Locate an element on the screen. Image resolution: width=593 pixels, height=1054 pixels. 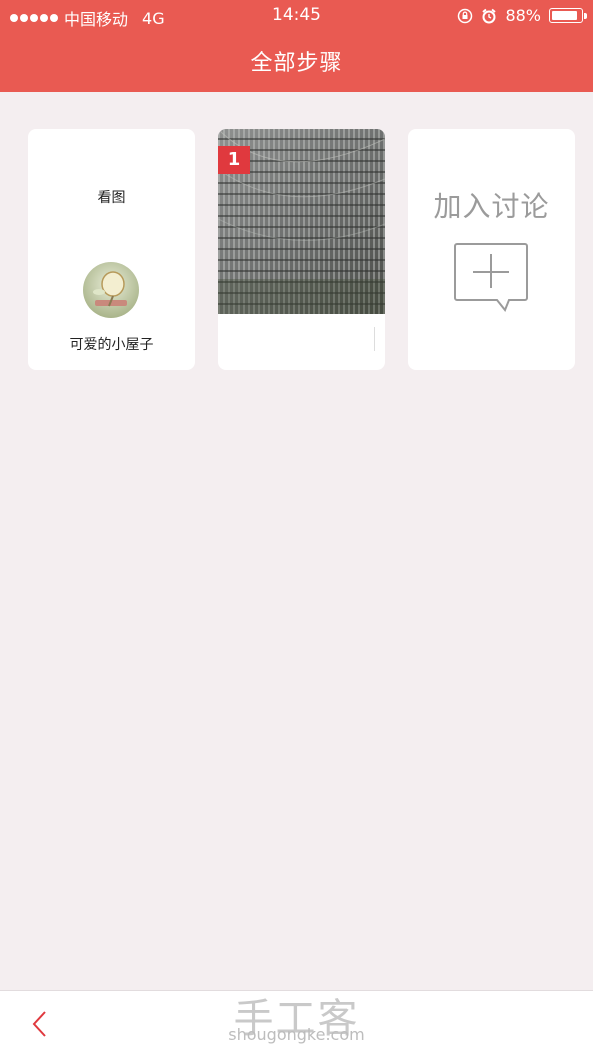
battery-icon is located at coordinates (568, 15).